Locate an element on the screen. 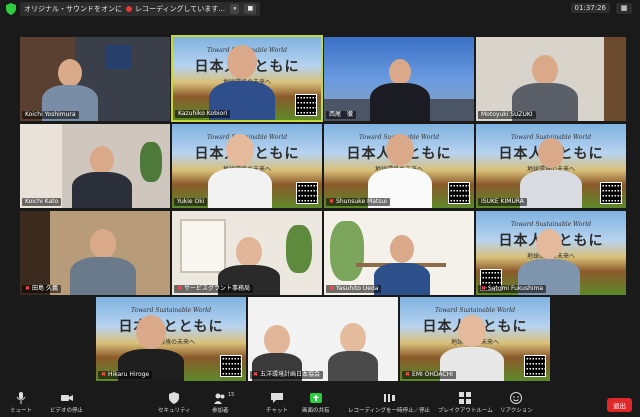 This screenshot has width=640, height=417. participants-icon is located at coordinates (219, 398).